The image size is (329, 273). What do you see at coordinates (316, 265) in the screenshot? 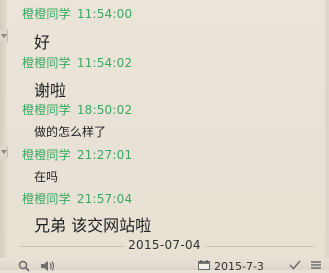
I see `more-icon` at bounding box center [316, 265].